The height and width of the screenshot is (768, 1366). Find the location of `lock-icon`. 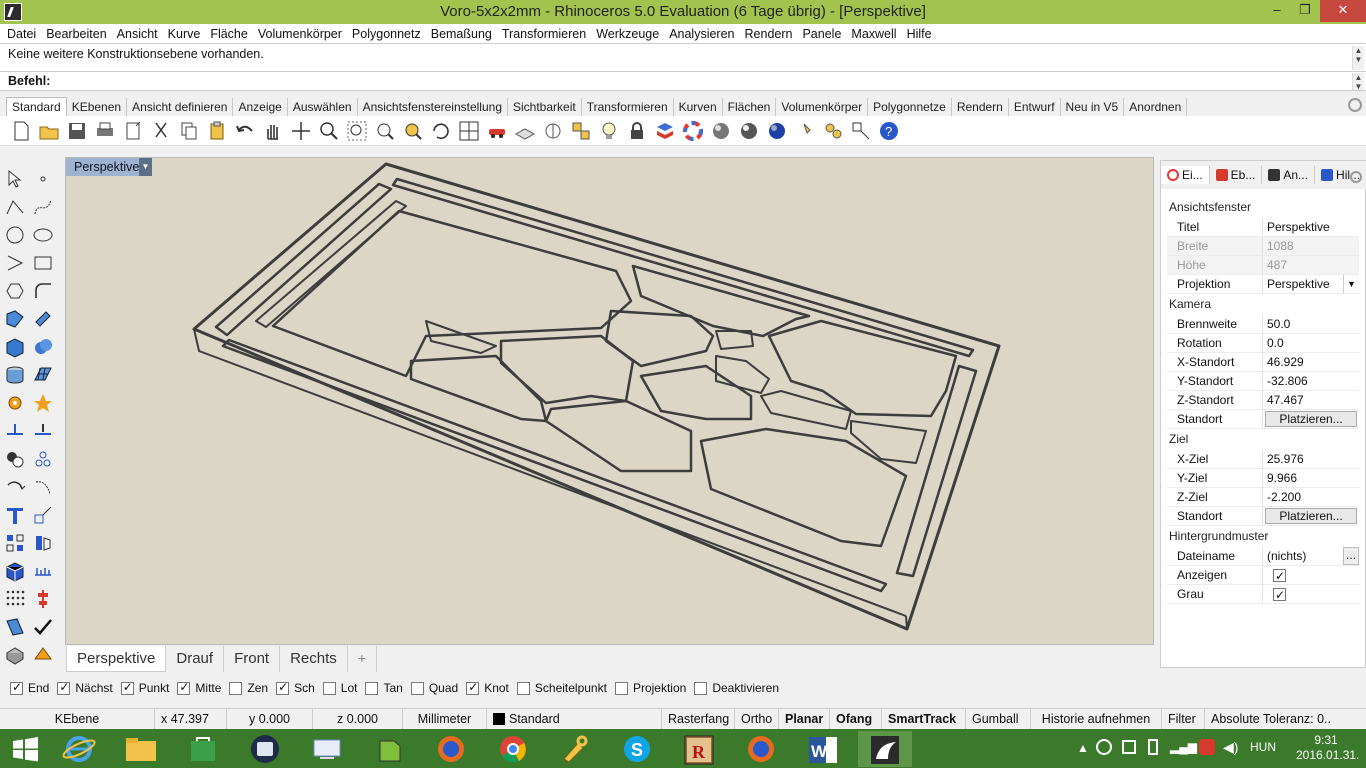

lock-icon is located at coordinates (637, 131).